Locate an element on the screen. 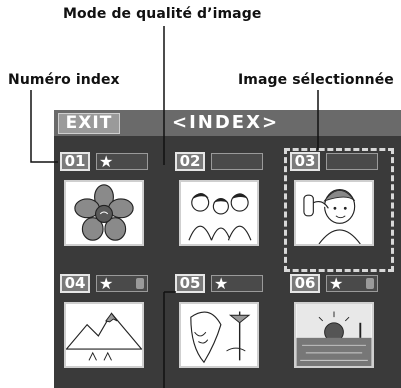 The height and width of the screenshot is (388, 401). thumbnail-people is located at coordinates (219, 213).